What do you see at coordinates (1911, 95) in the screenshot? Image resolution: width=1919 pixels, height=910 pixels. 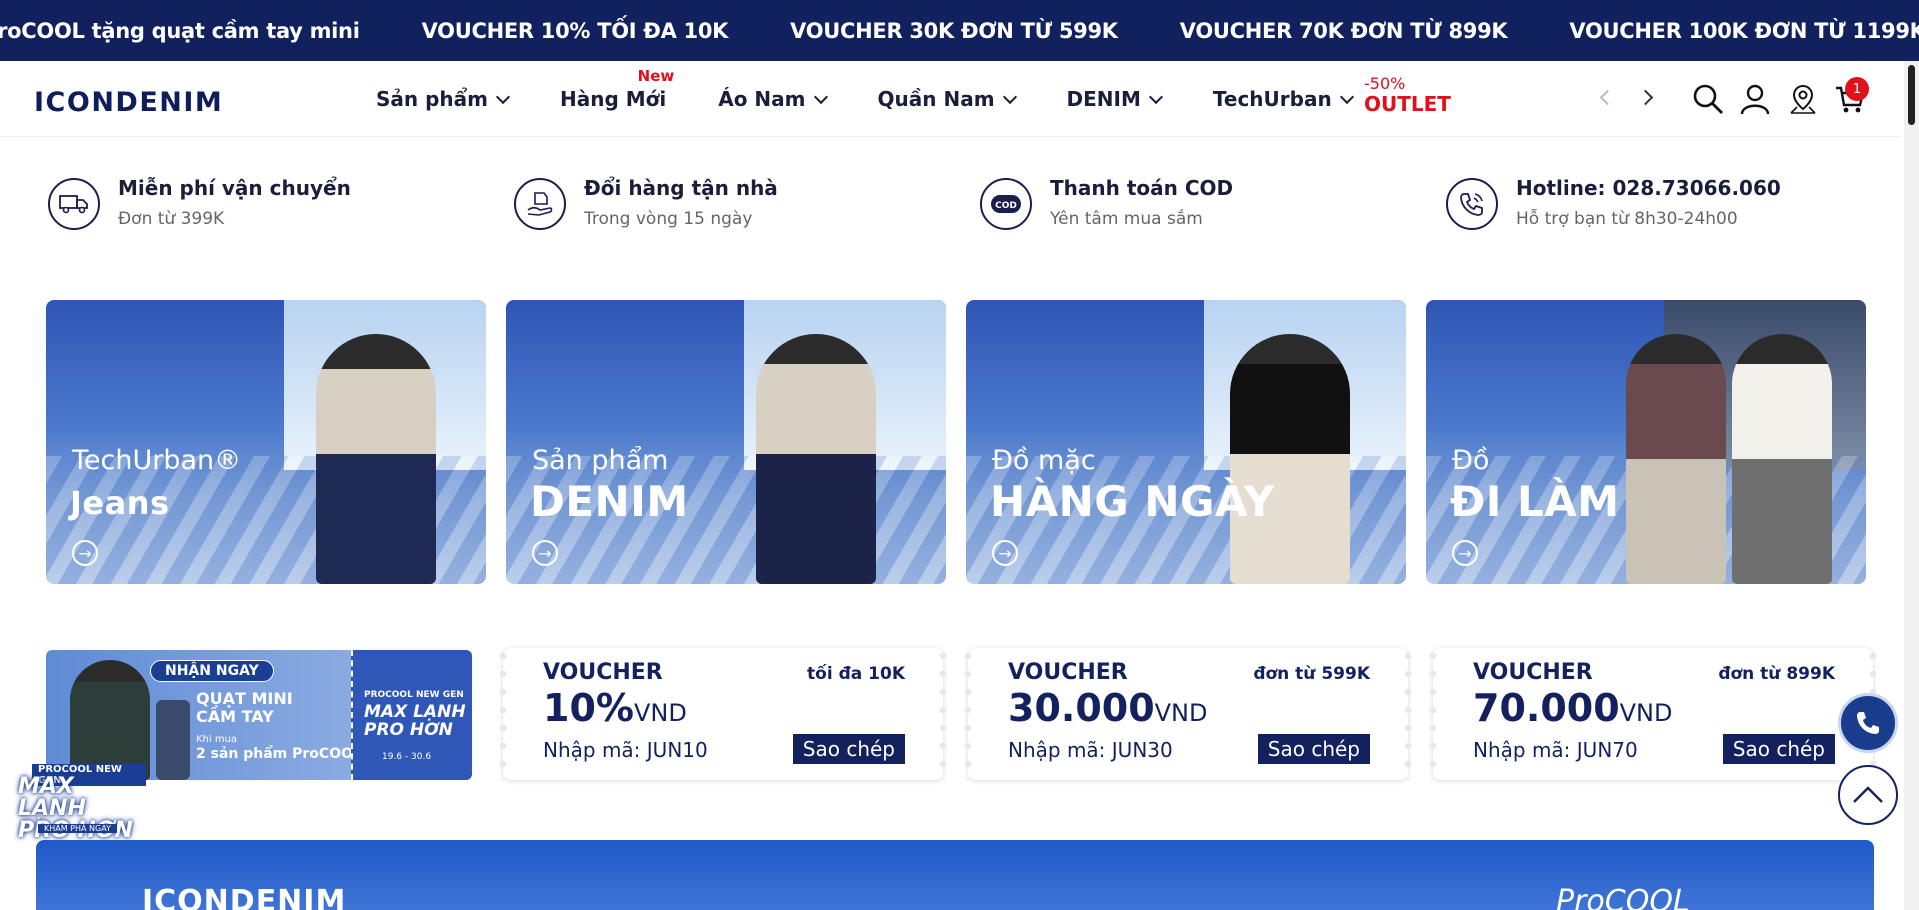 I see `scrollbar-thumb` at bounding box center [1911, 95].